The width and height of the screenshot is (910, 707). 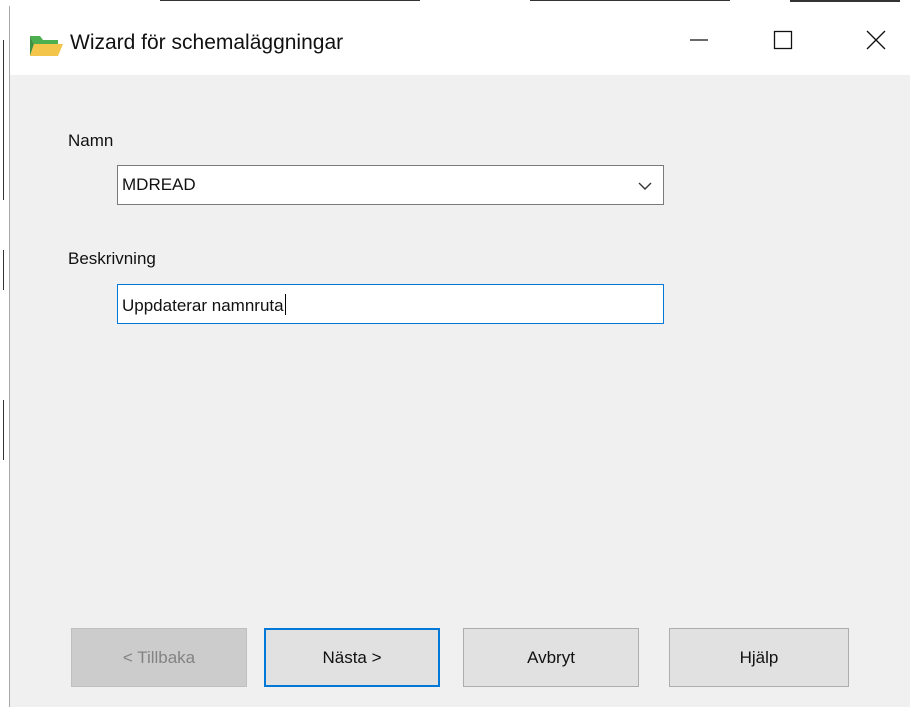 I want to click on description-field: Uppdaterar namnruta, so click(x=390, y=304).